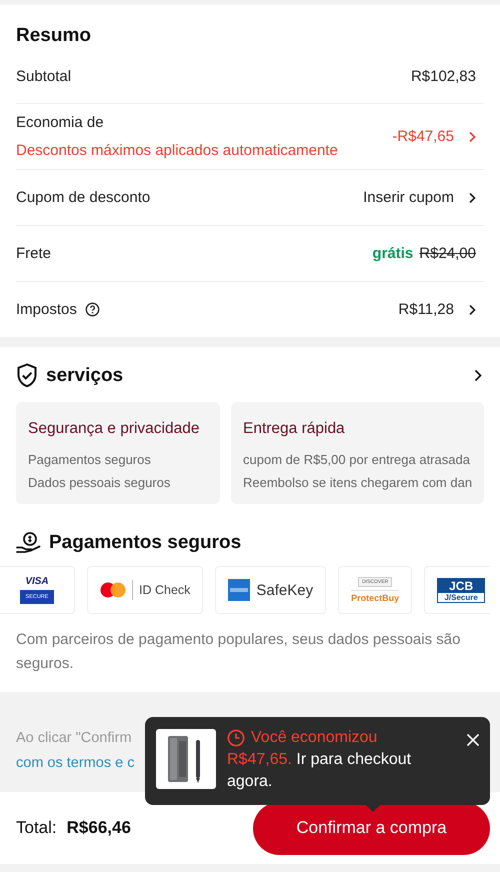 This screenshot has height=872, width=500. Describe the element at coordinates (357, 459) in the screenshot. I see `card-text: cupom de R$5,00 por entrega atrasada` at that location.